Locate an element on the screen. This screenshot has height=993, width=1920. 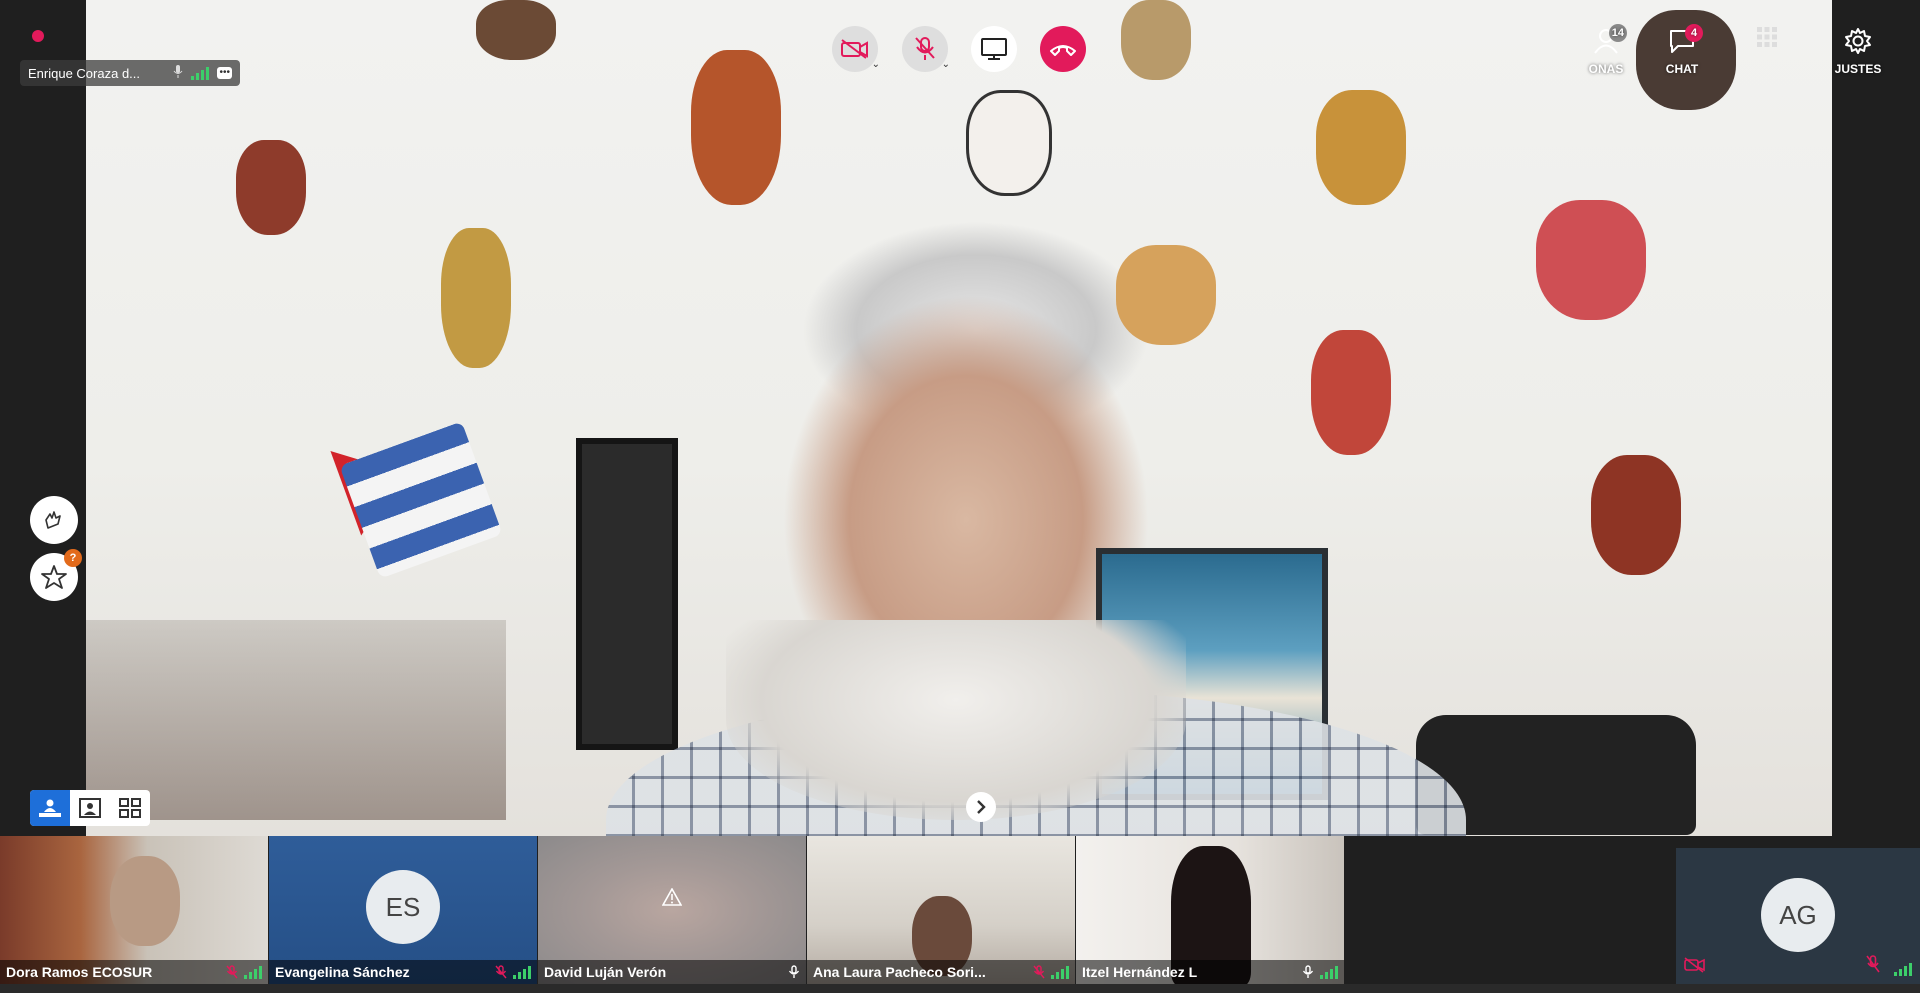
hangup-icon is located at coordinates (1063, 50).